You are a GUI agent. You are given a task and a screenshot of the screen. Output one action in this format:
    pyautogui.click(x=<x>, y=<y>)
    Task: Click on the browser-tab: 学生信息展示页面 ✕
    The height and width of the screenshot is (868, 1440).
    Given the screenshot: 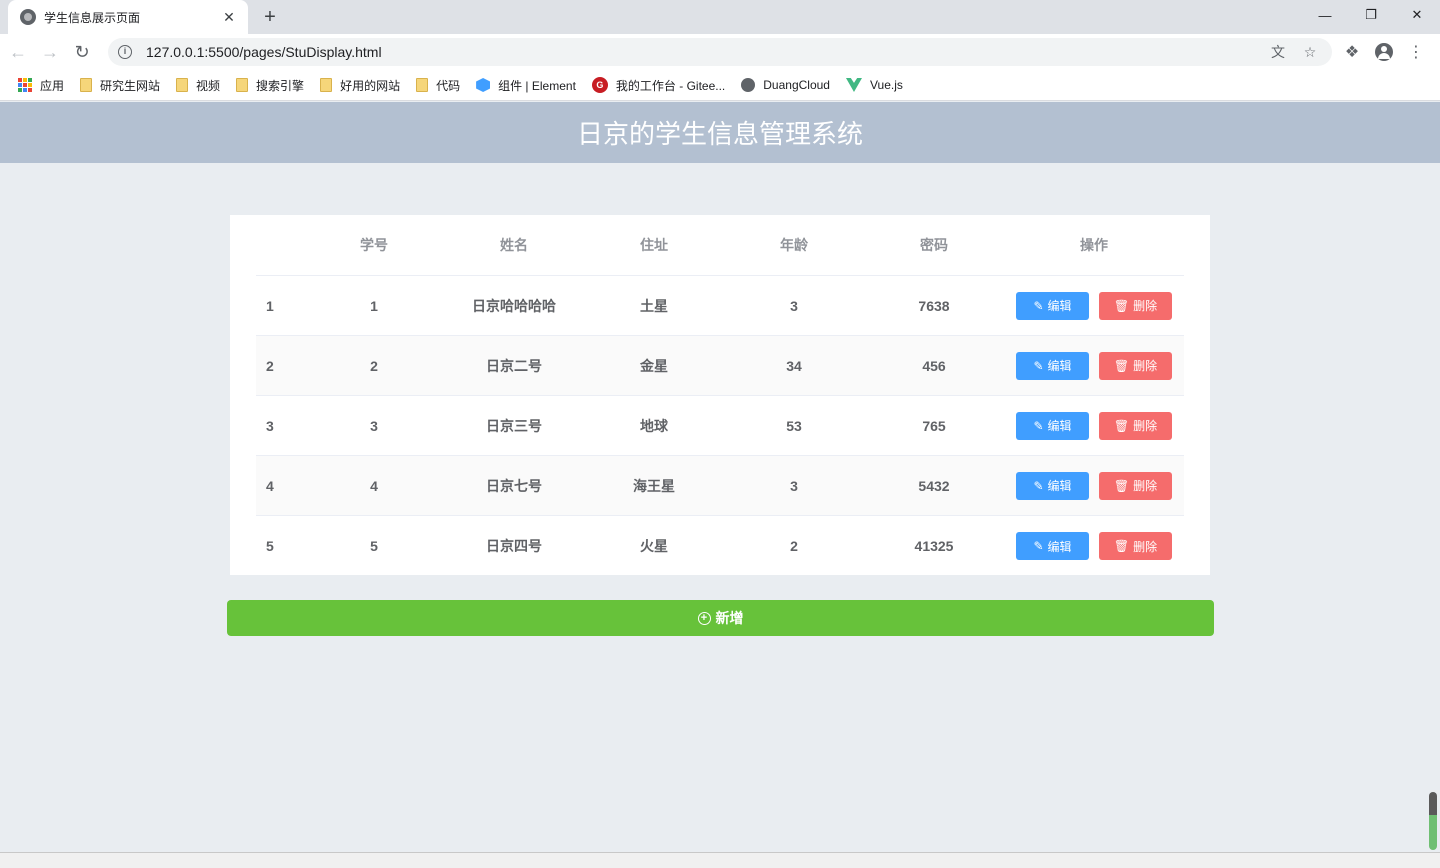 What is the action you would take?
    pyautogui.click(x=128, y=17)
    